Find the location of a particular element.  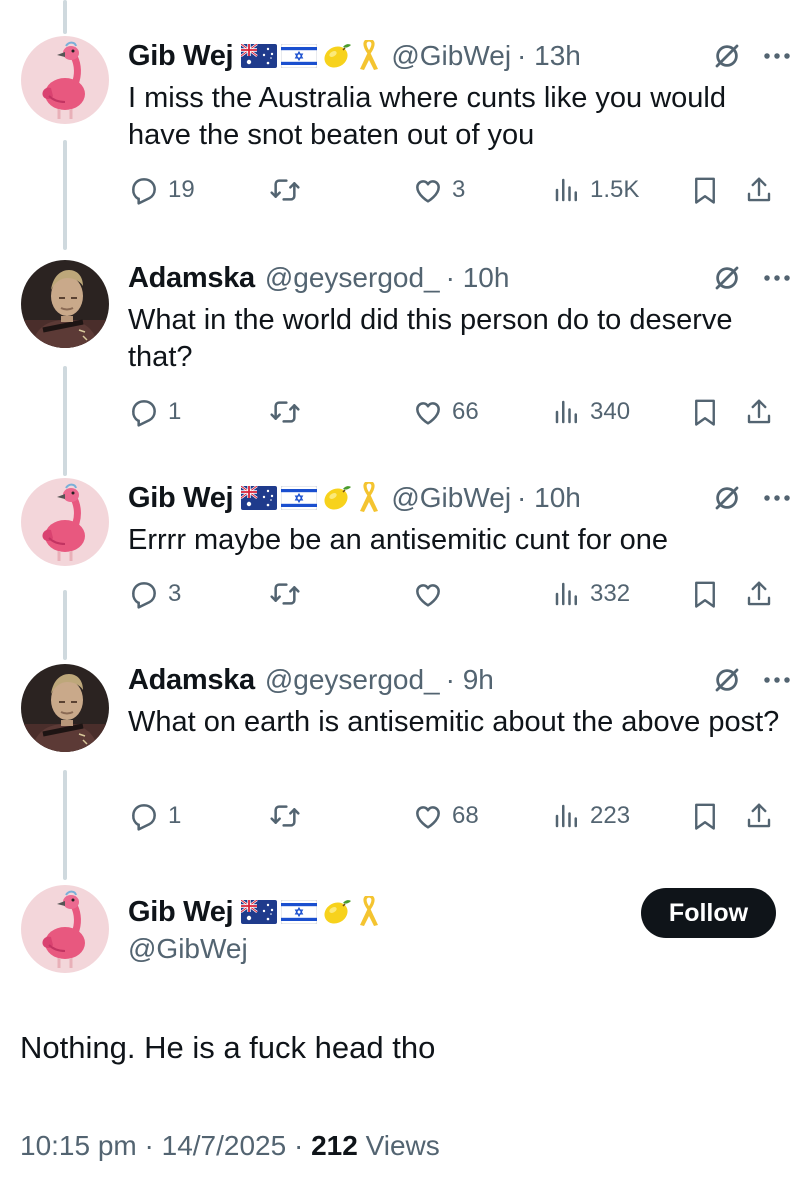

views-button: 223 is located at coordinates (591, 816).